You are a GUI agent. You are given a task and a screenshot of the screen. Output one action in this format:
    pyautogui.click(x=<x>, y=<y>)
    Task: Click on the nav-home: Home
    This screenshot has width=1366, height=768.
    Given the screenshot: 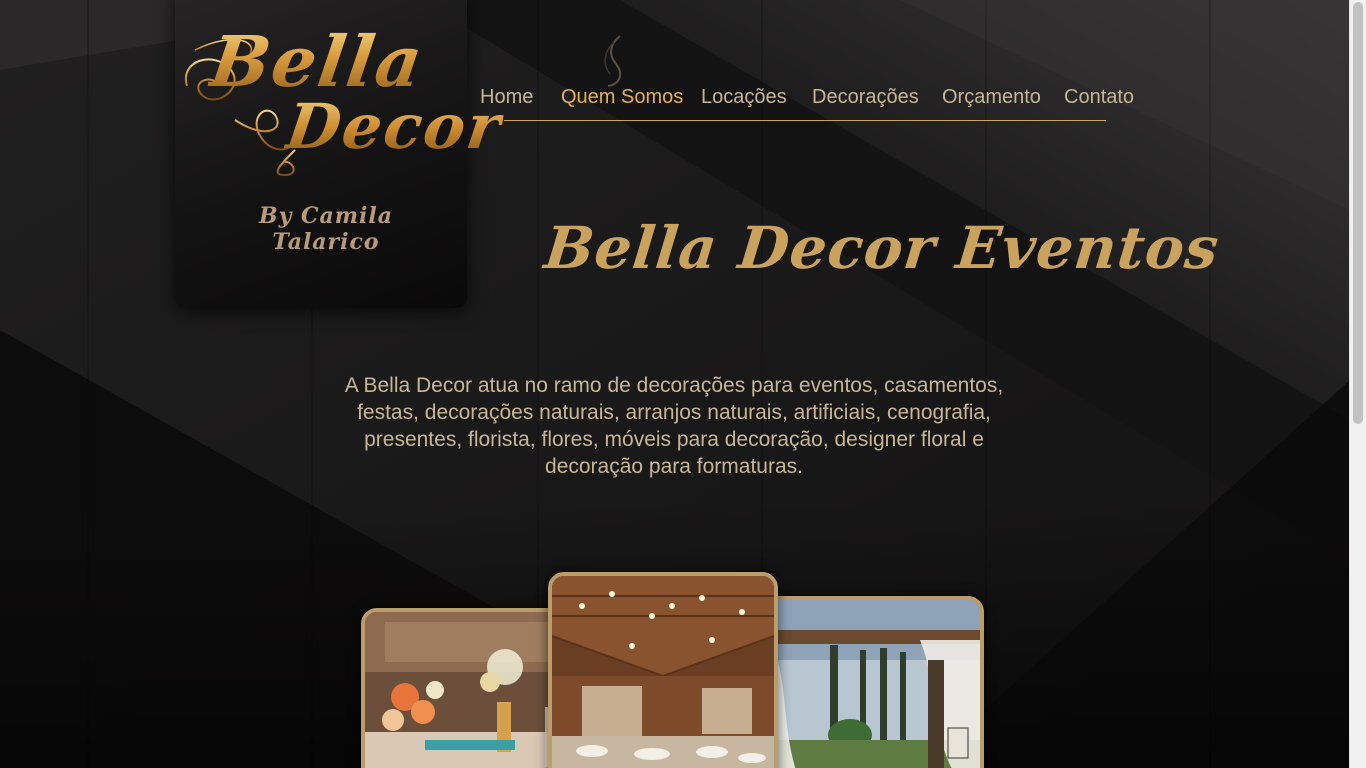 What is the action you would take?
    pyautogui.click(x=506, y=97)
    